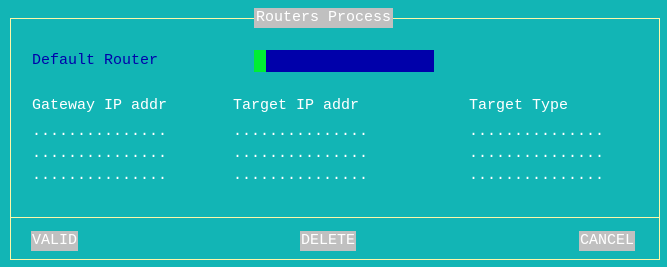 This screenshot has width=667, height=267. Describe the element at coordinates (95, 60) in the screenshot. I see `default-router-label: Default Router` at that location.